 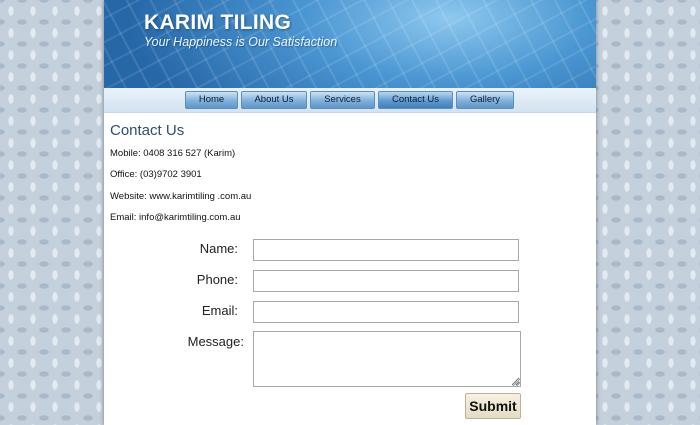 I want to click on mobile-info: Mobile: 0408 316 527 (Karim), so click(x=173, y=153).